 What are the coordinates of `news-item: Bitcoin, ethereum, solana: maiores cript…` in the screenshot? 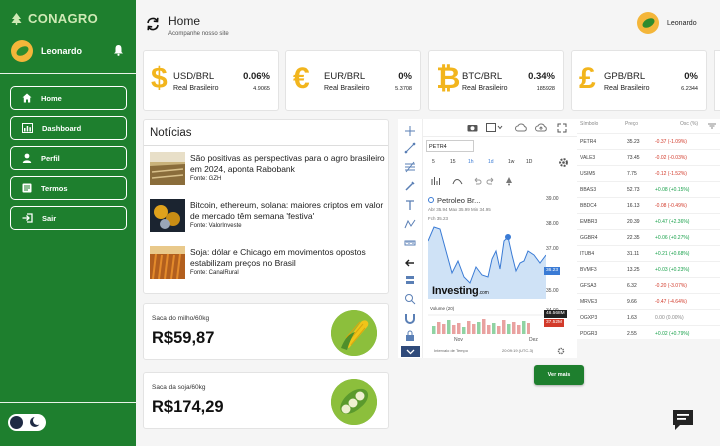 It's located at (269, 216).